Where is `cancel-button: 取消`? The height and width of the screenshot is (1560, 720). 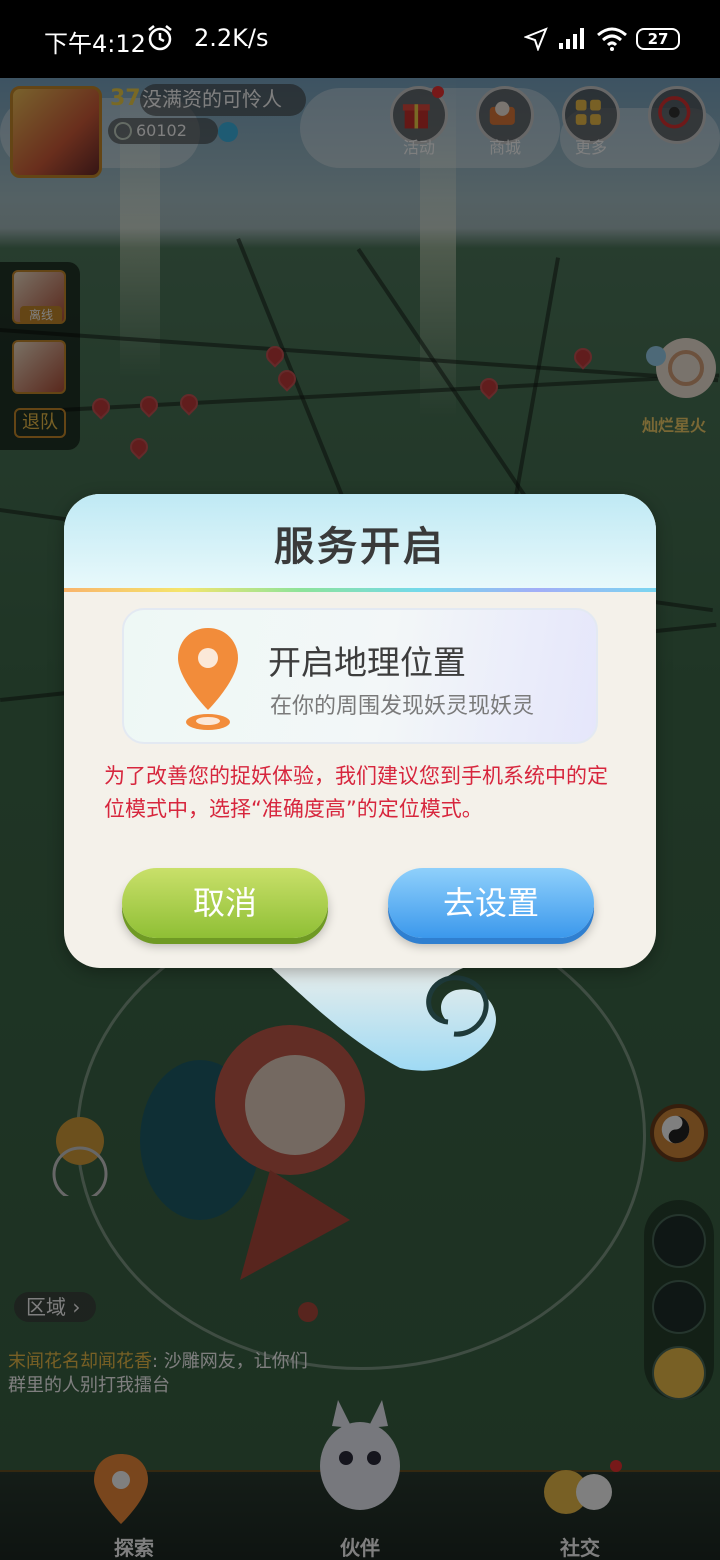
cancel-button: 取消 is located at coordinates (225, 903).